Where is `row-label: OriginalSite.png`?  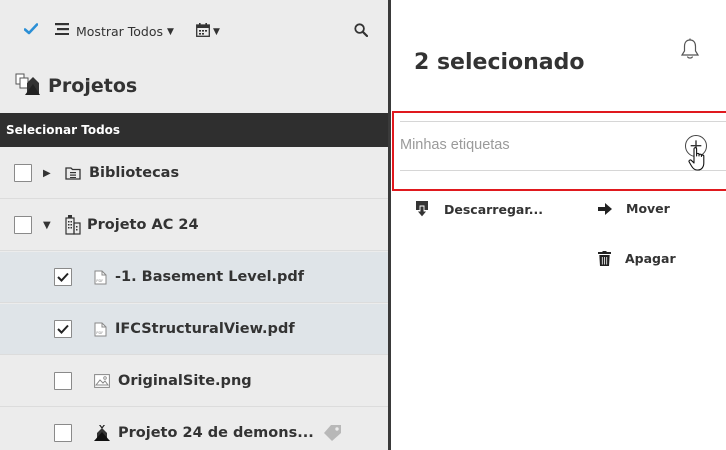
row-label: OriginalSite.png is located at coordinates (185, 381).